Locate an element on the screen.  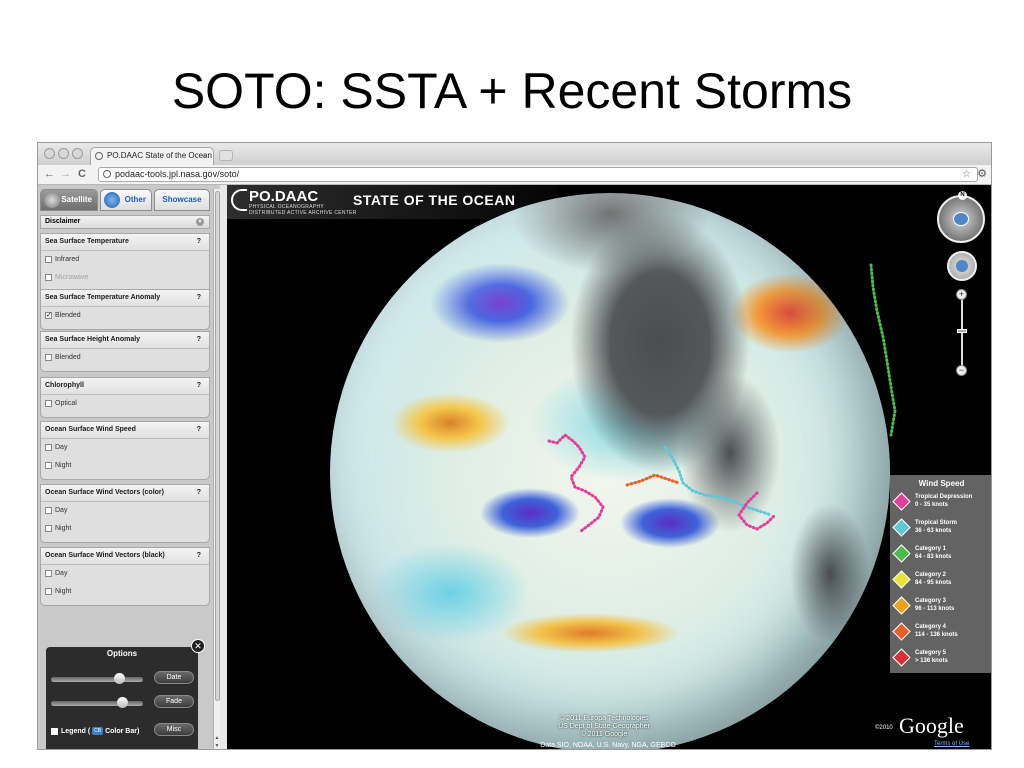
scrollbar-thumb is located at coordinates (217, 446).